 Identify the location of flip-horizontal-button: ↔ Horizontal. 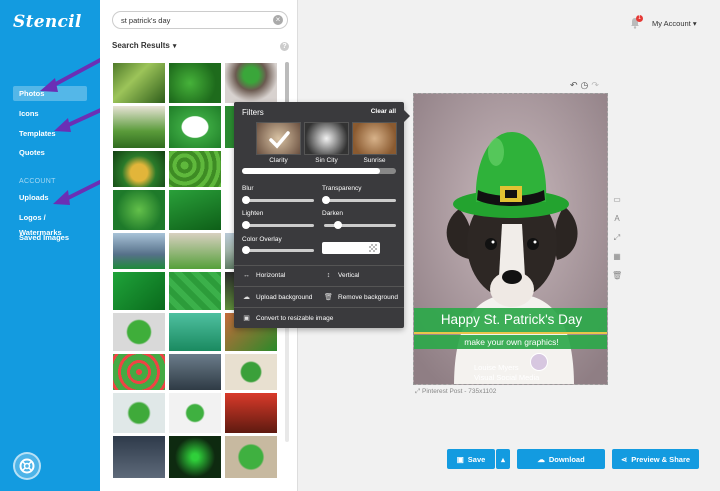
(263, 275).